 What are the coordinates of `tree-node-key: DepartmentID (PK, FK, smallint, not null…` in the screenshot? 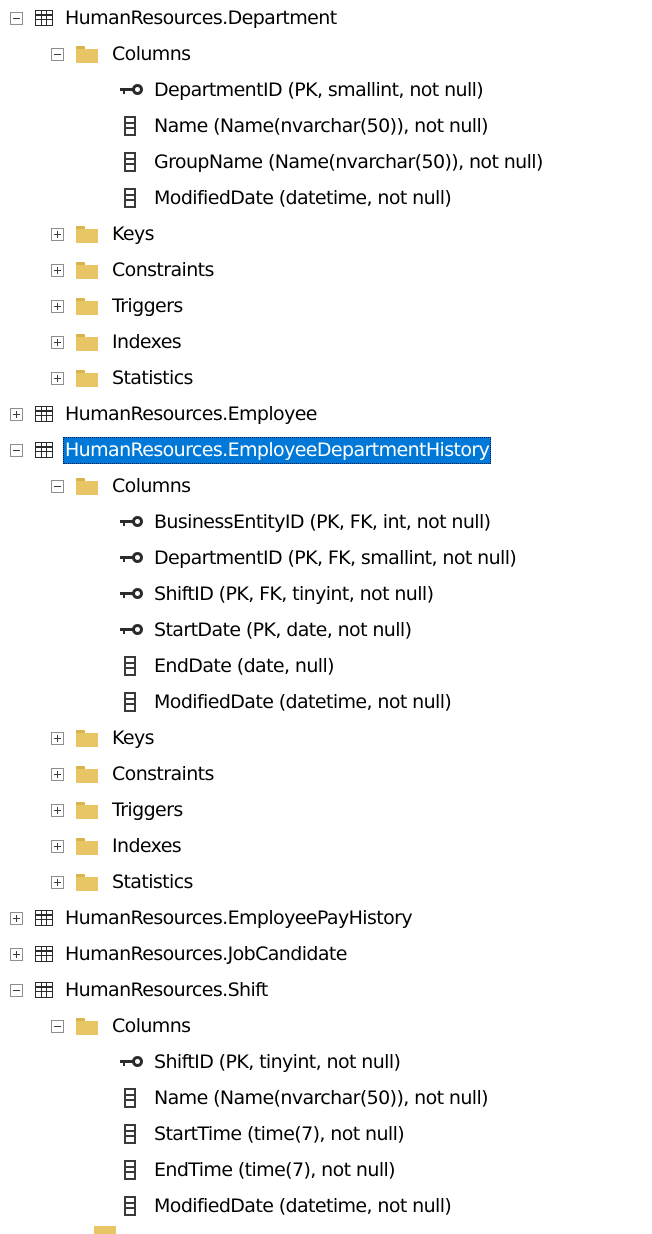 It's located at (326, 558).